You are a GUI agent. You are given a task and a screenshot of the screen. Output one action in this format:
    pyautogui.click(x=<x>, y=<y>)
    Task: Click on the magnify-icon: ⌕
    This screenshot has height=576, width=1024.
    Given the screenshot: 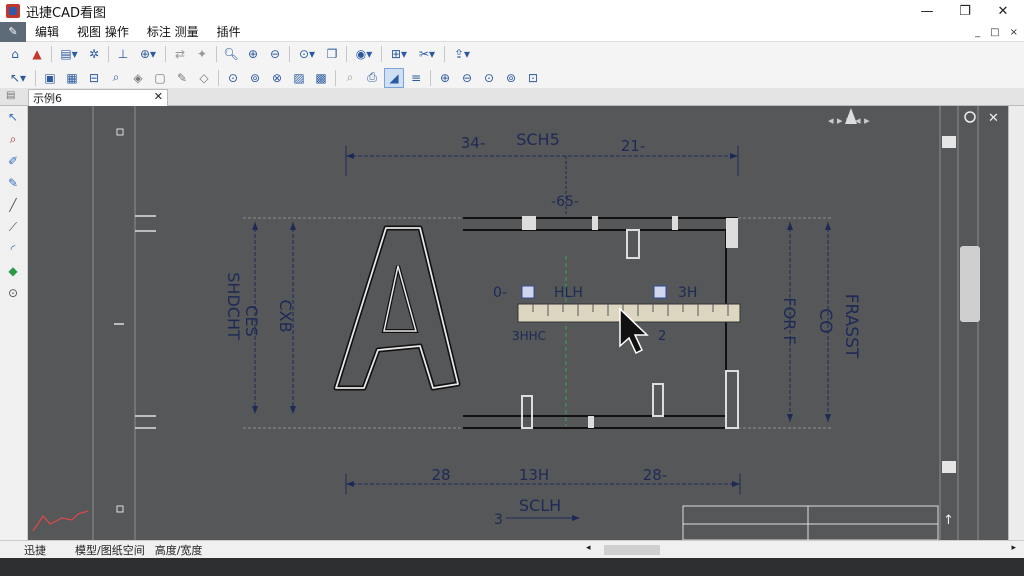 What is the action you would take?
    pyautogui.click(x=13, y=139)
    